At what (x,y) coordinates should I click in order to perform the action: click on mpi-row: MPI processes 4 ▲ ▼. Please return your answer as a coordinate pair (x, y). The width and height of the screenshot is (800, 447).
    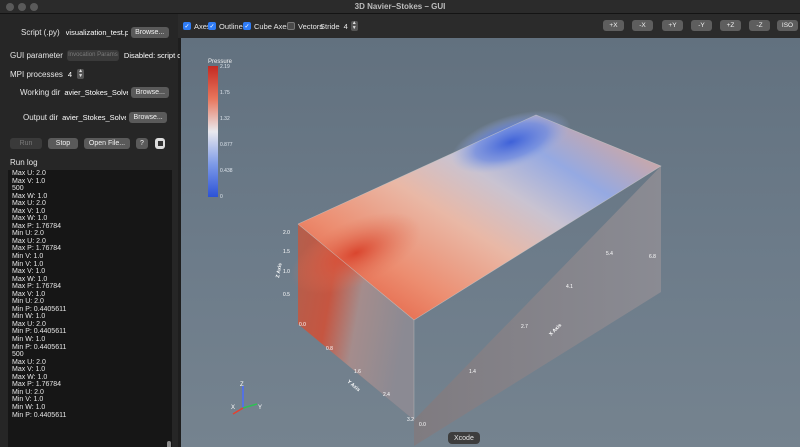
    Looking at the image, I should click on (47, 74).